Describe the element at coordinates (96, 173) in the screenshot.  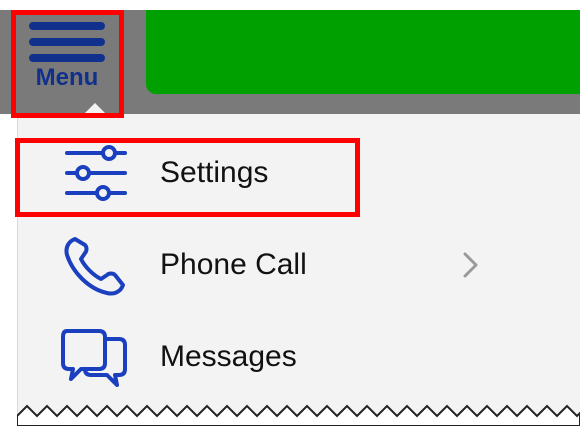
I see `sliders-icon` at that location.